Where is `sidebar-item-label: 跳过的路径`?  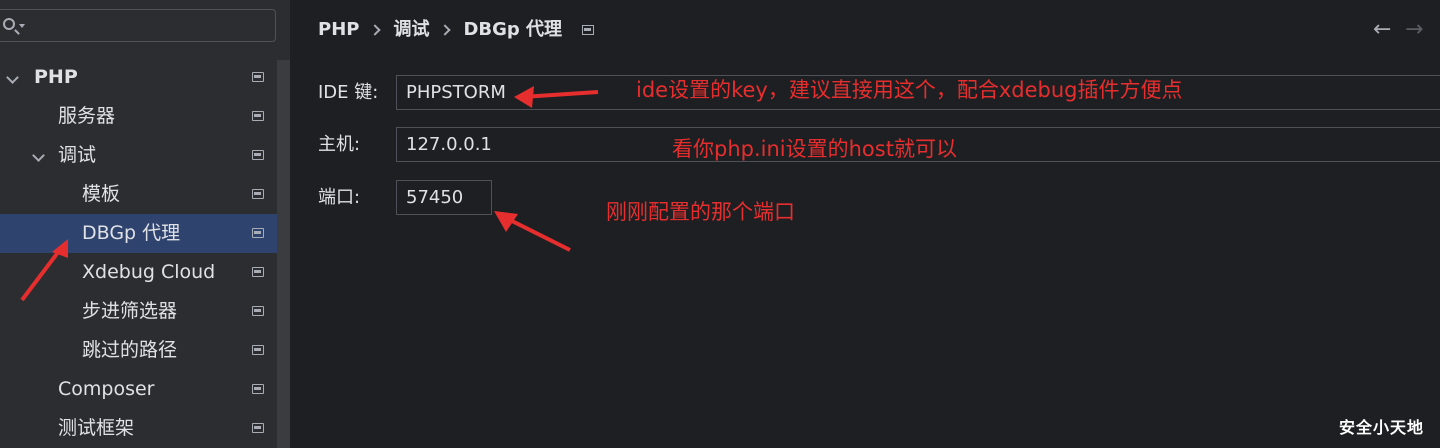 sidebar-item-label: 跳过的路径 is located at coordinates (130, 350).